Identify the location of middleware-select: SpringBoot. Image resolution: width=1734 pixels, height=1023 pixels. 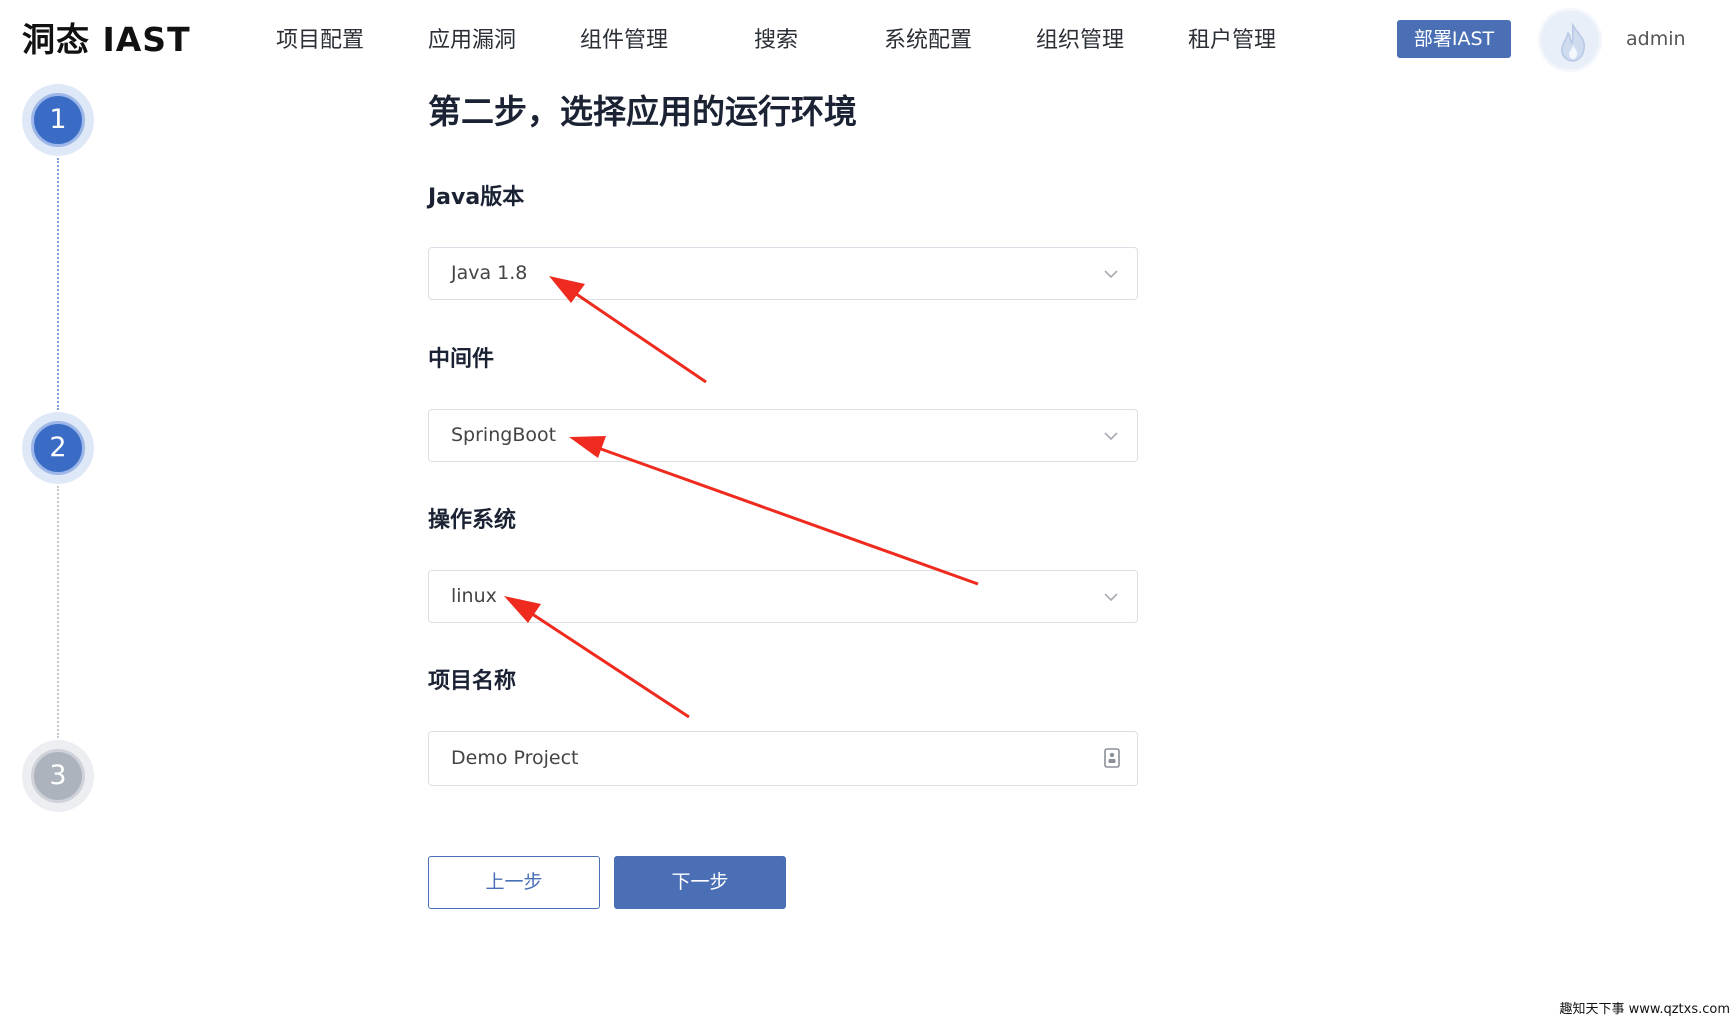
(783, 435).